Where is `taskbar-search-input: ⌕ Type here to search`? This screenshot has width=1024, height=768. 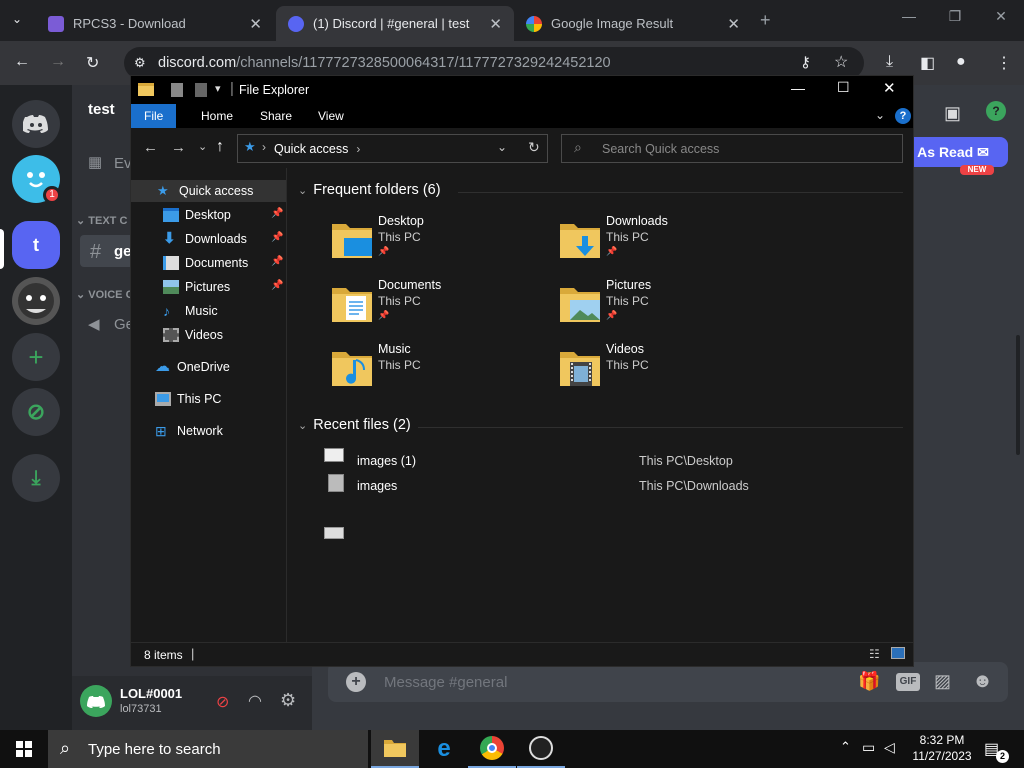 taskbar-search-input: ⌕ Type here to search is located at coordinates (208, 749).